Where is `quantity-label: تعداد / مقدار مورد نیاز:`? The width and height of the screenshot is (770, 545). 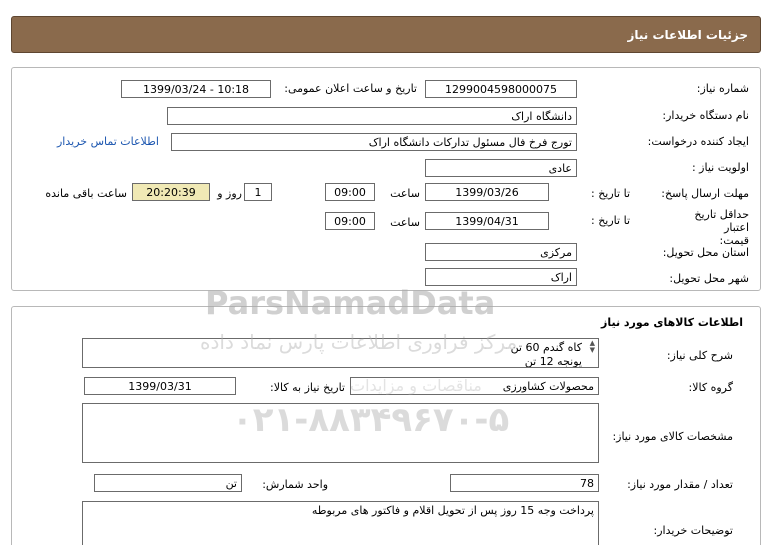
quantity-label: تعداد / مقدار مورد نیاز: is located at coordinates (680, 484).